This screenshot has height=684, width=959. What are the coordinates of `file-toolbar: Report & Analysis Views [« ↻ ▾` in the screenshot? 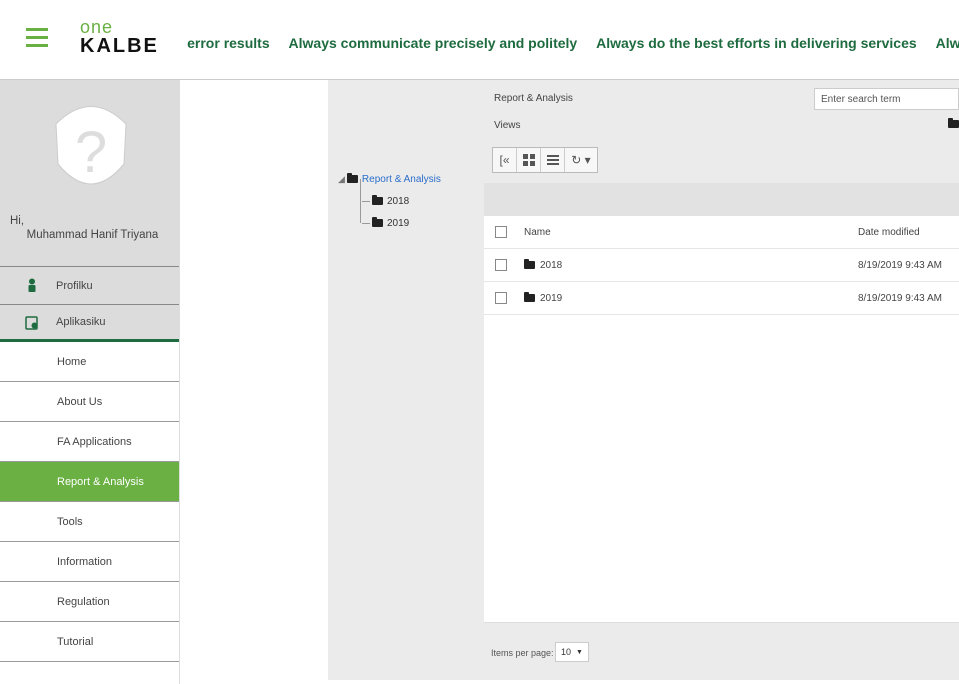 It's located at (721, 131).